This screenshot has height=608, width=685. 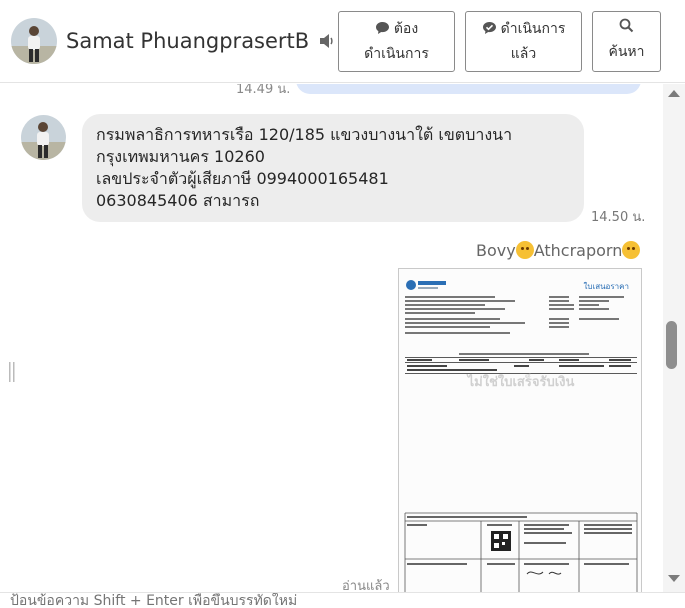 What do you see at coordinates (188, 41) in the screenshot?
I see `contact-name: Samat PhuangprasertB` at bounding box center [188, 41].